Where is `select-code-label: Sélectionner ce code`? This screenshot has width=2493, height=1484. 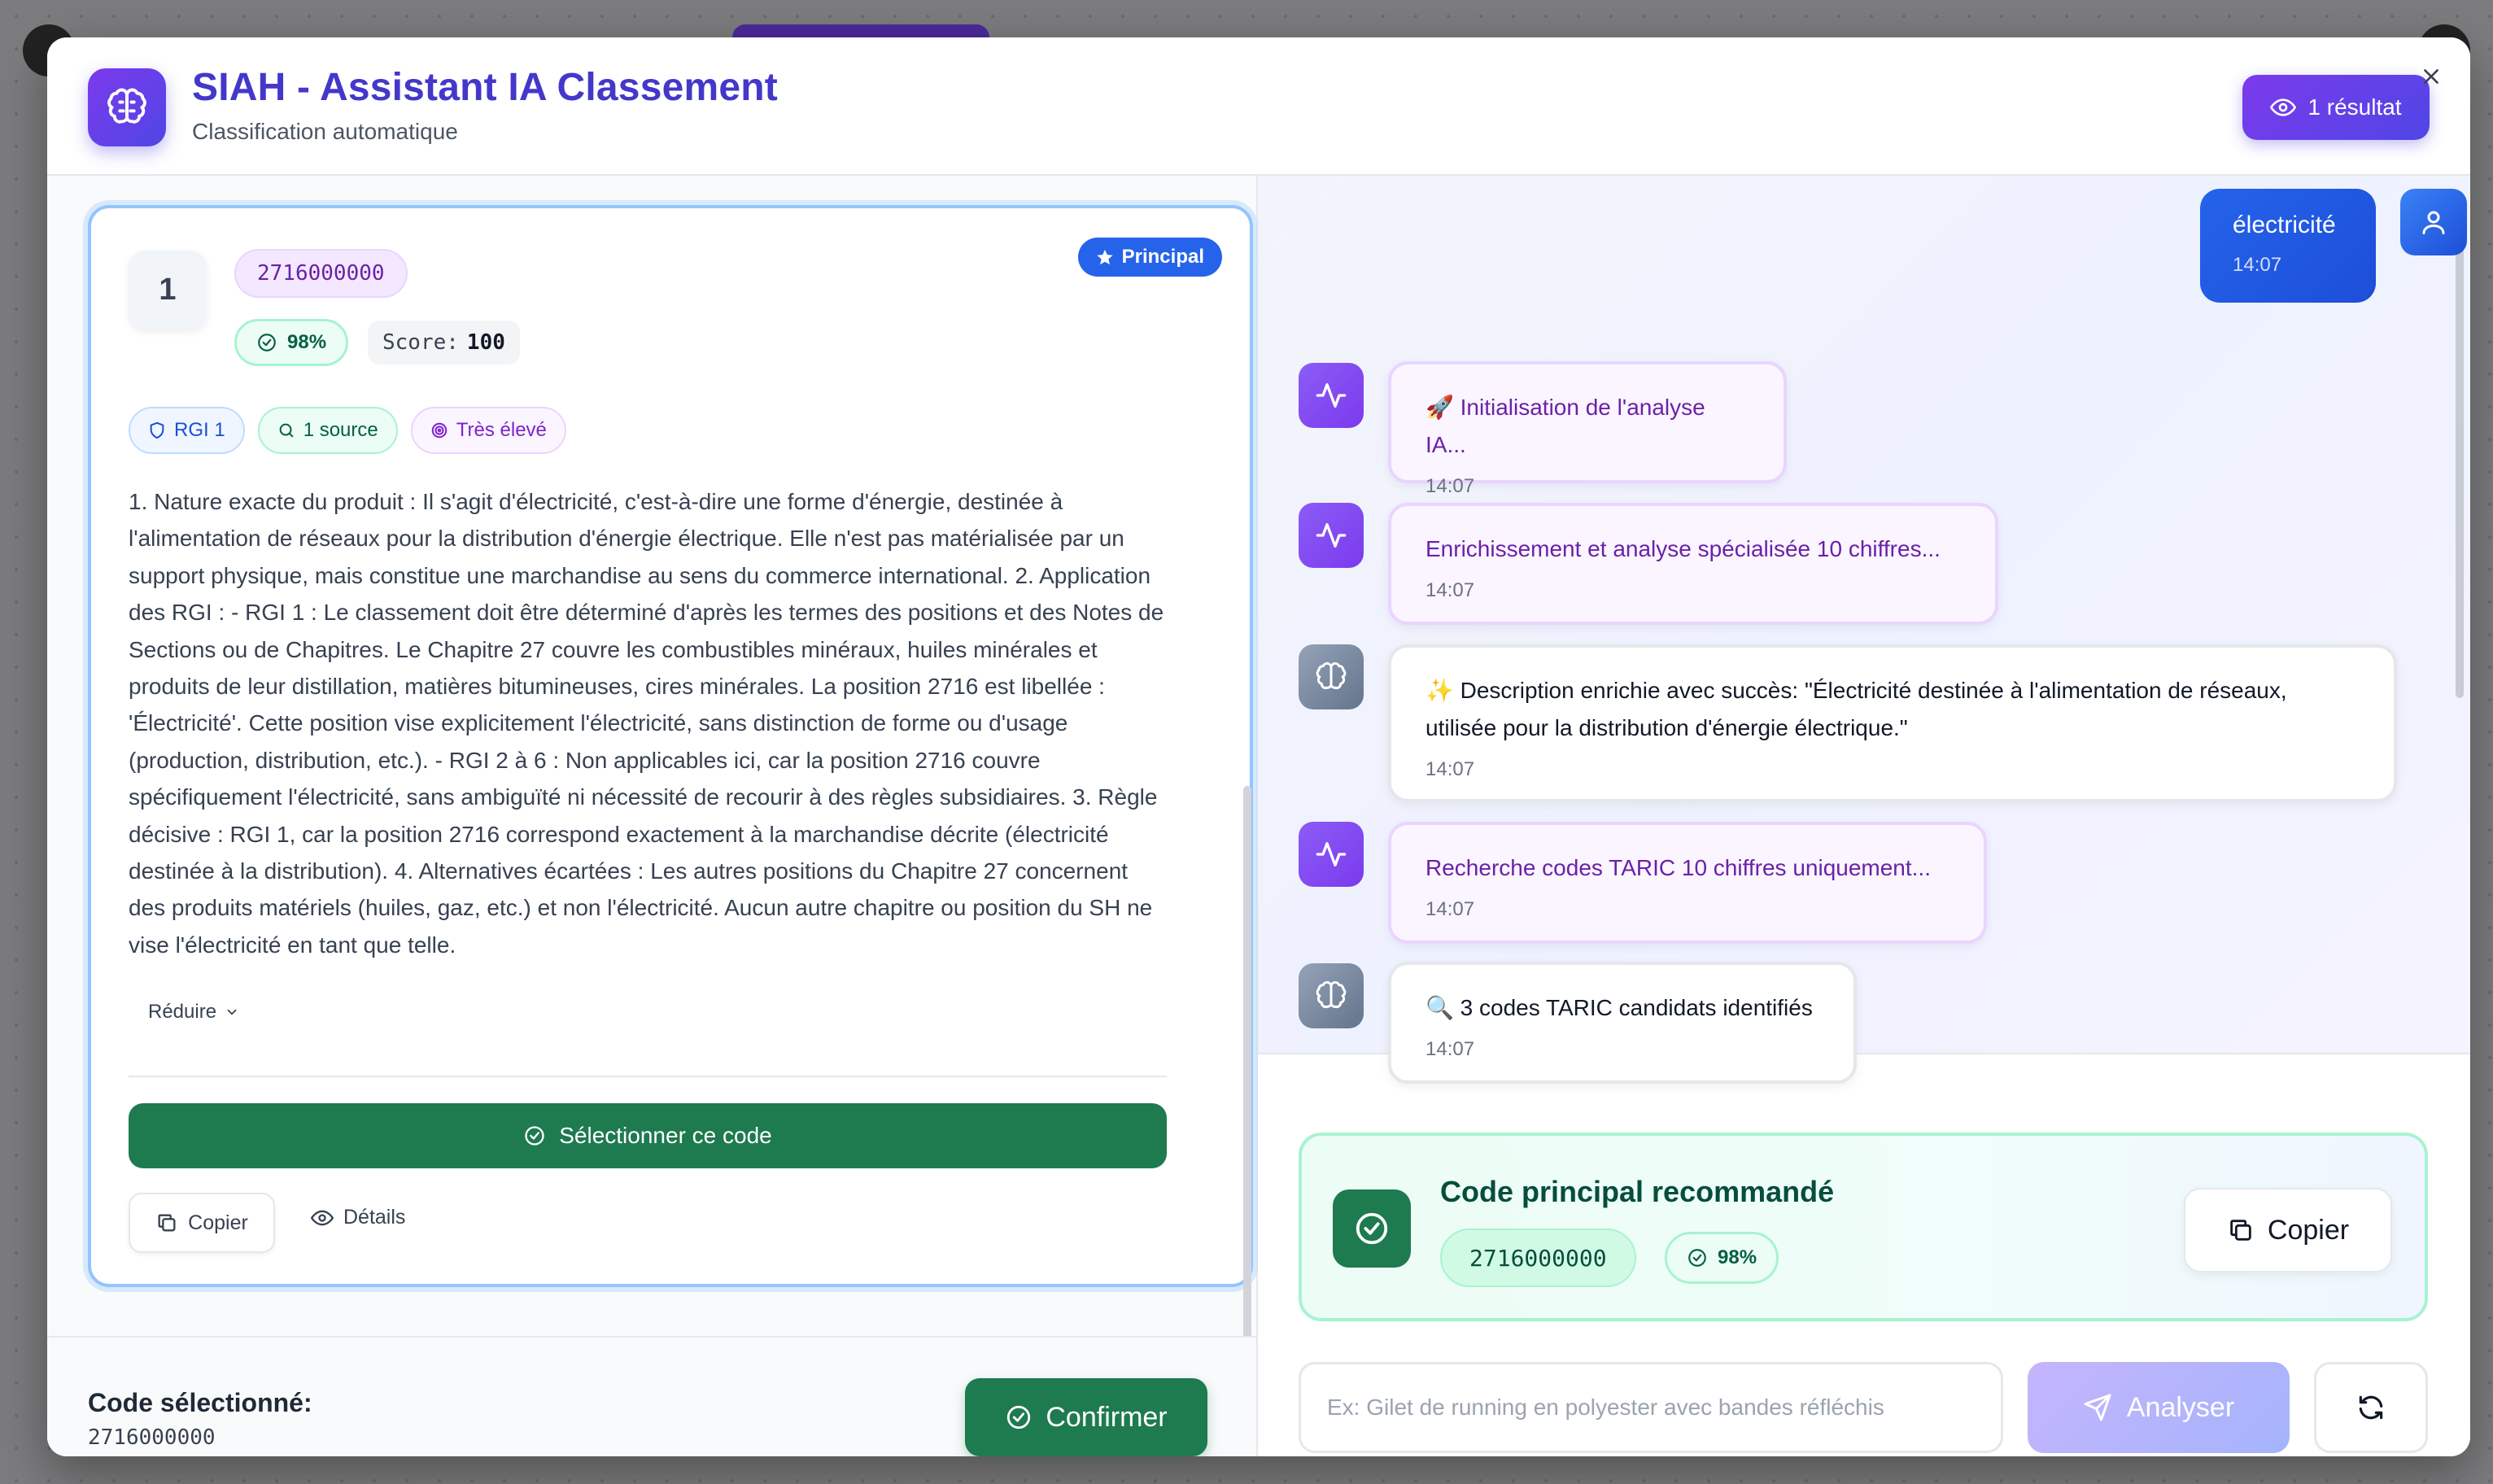 select-code-label: Sélectionner ce code is located at coordinates (665, 1136).